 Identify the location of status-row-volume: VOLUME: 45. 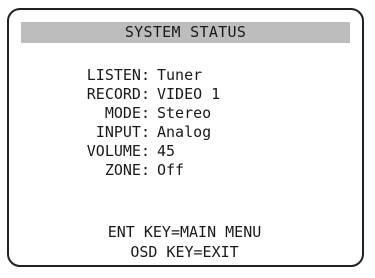
(187, 151).